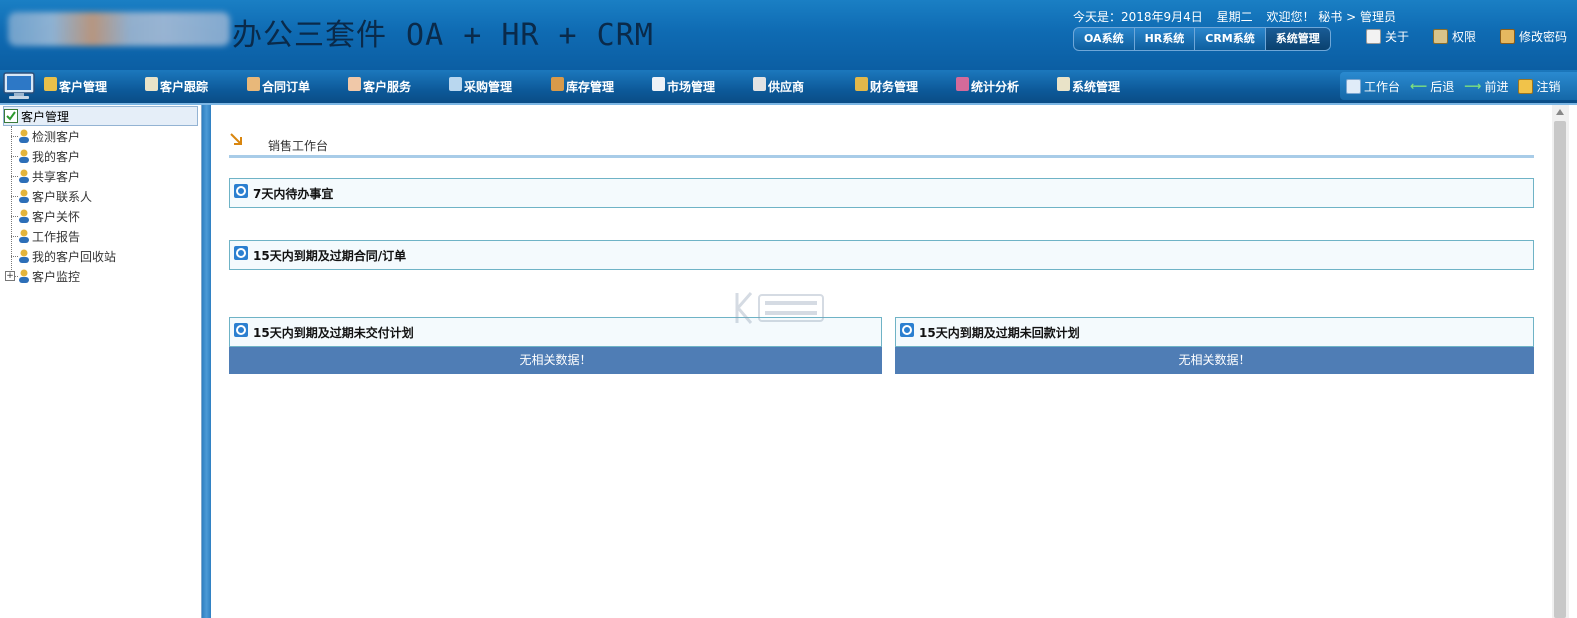 The image size is (1577, 618). Describe the element at coordinates (1063, 83) in the screenshot. I see `gear-icon` at that location.